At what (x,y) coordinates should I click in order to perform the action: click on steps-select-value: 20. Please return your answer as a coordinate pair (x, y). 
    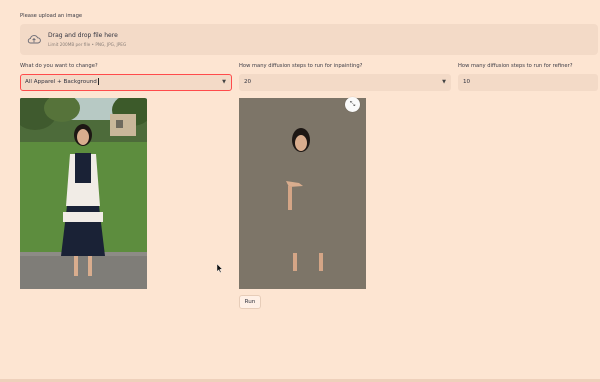
    Looking at the image, I should click on (248, 82).